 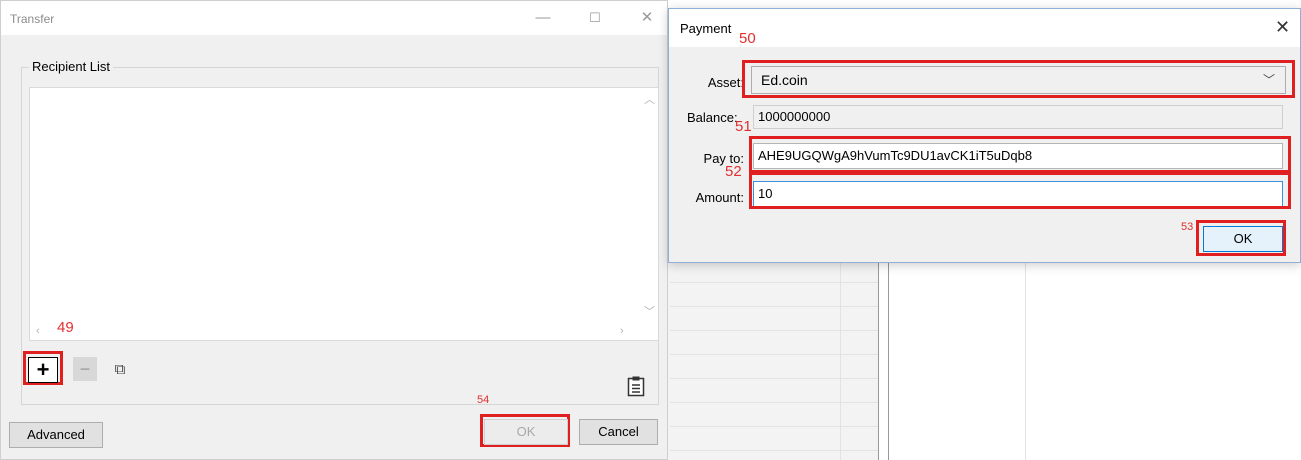 I want to click on scroll-right-icon: ›, so click(x=622, y=331).